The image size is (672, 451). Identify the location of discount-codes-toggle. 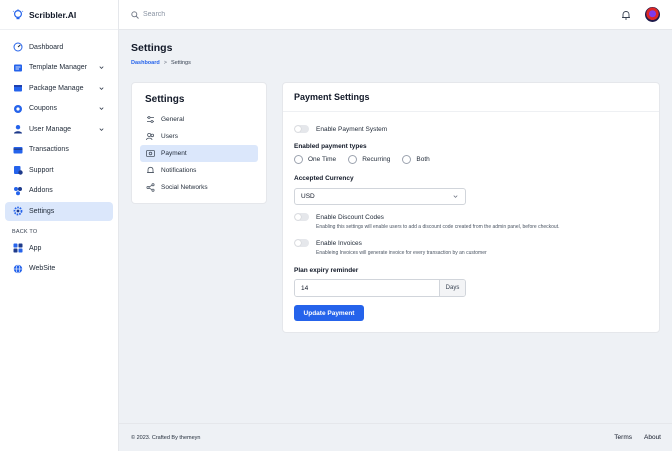
(301, 217).